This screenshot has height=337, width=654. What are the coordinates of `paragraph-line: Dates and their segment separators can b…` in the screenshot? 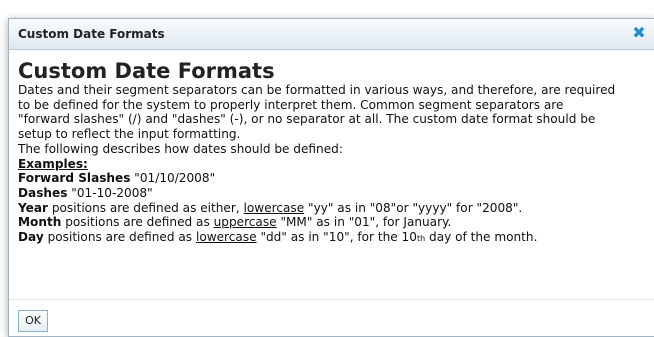 It's located at (317, 90).